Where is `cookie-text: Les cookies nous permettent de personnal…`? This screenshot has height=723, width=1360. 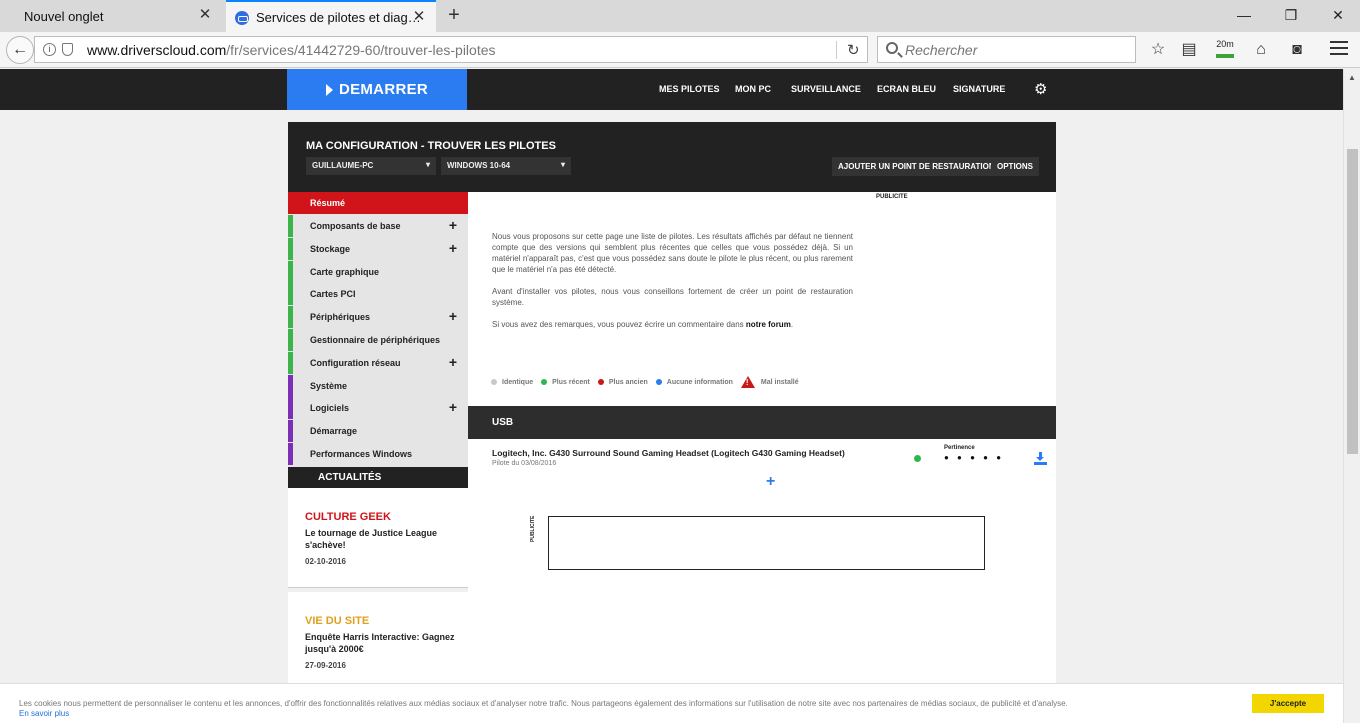
cookie-text: Les cookies nous permettent de personnal… is located at coordinates (543, 703).